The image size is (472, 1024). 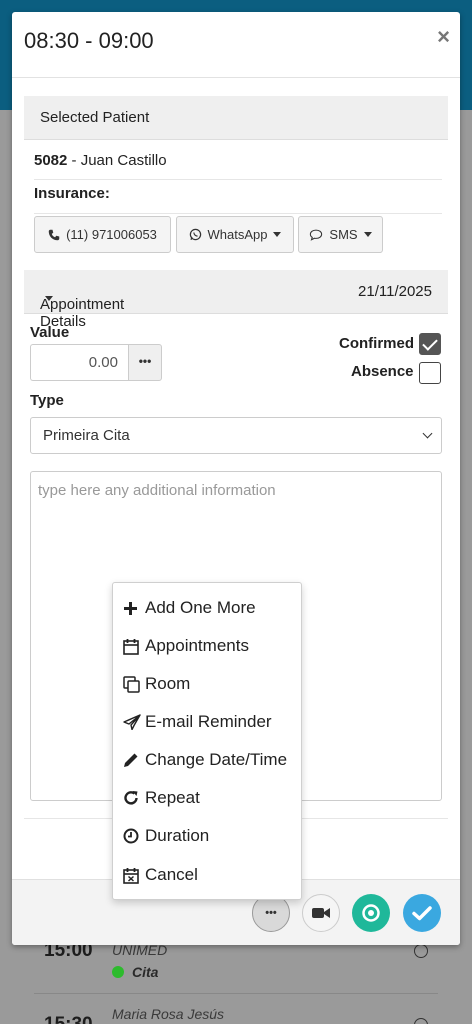 What do you see at coordinates (216, 759) in the screenshot?
I see `menu-item-label: Change Date/Time` at bounding box center [216, 759].